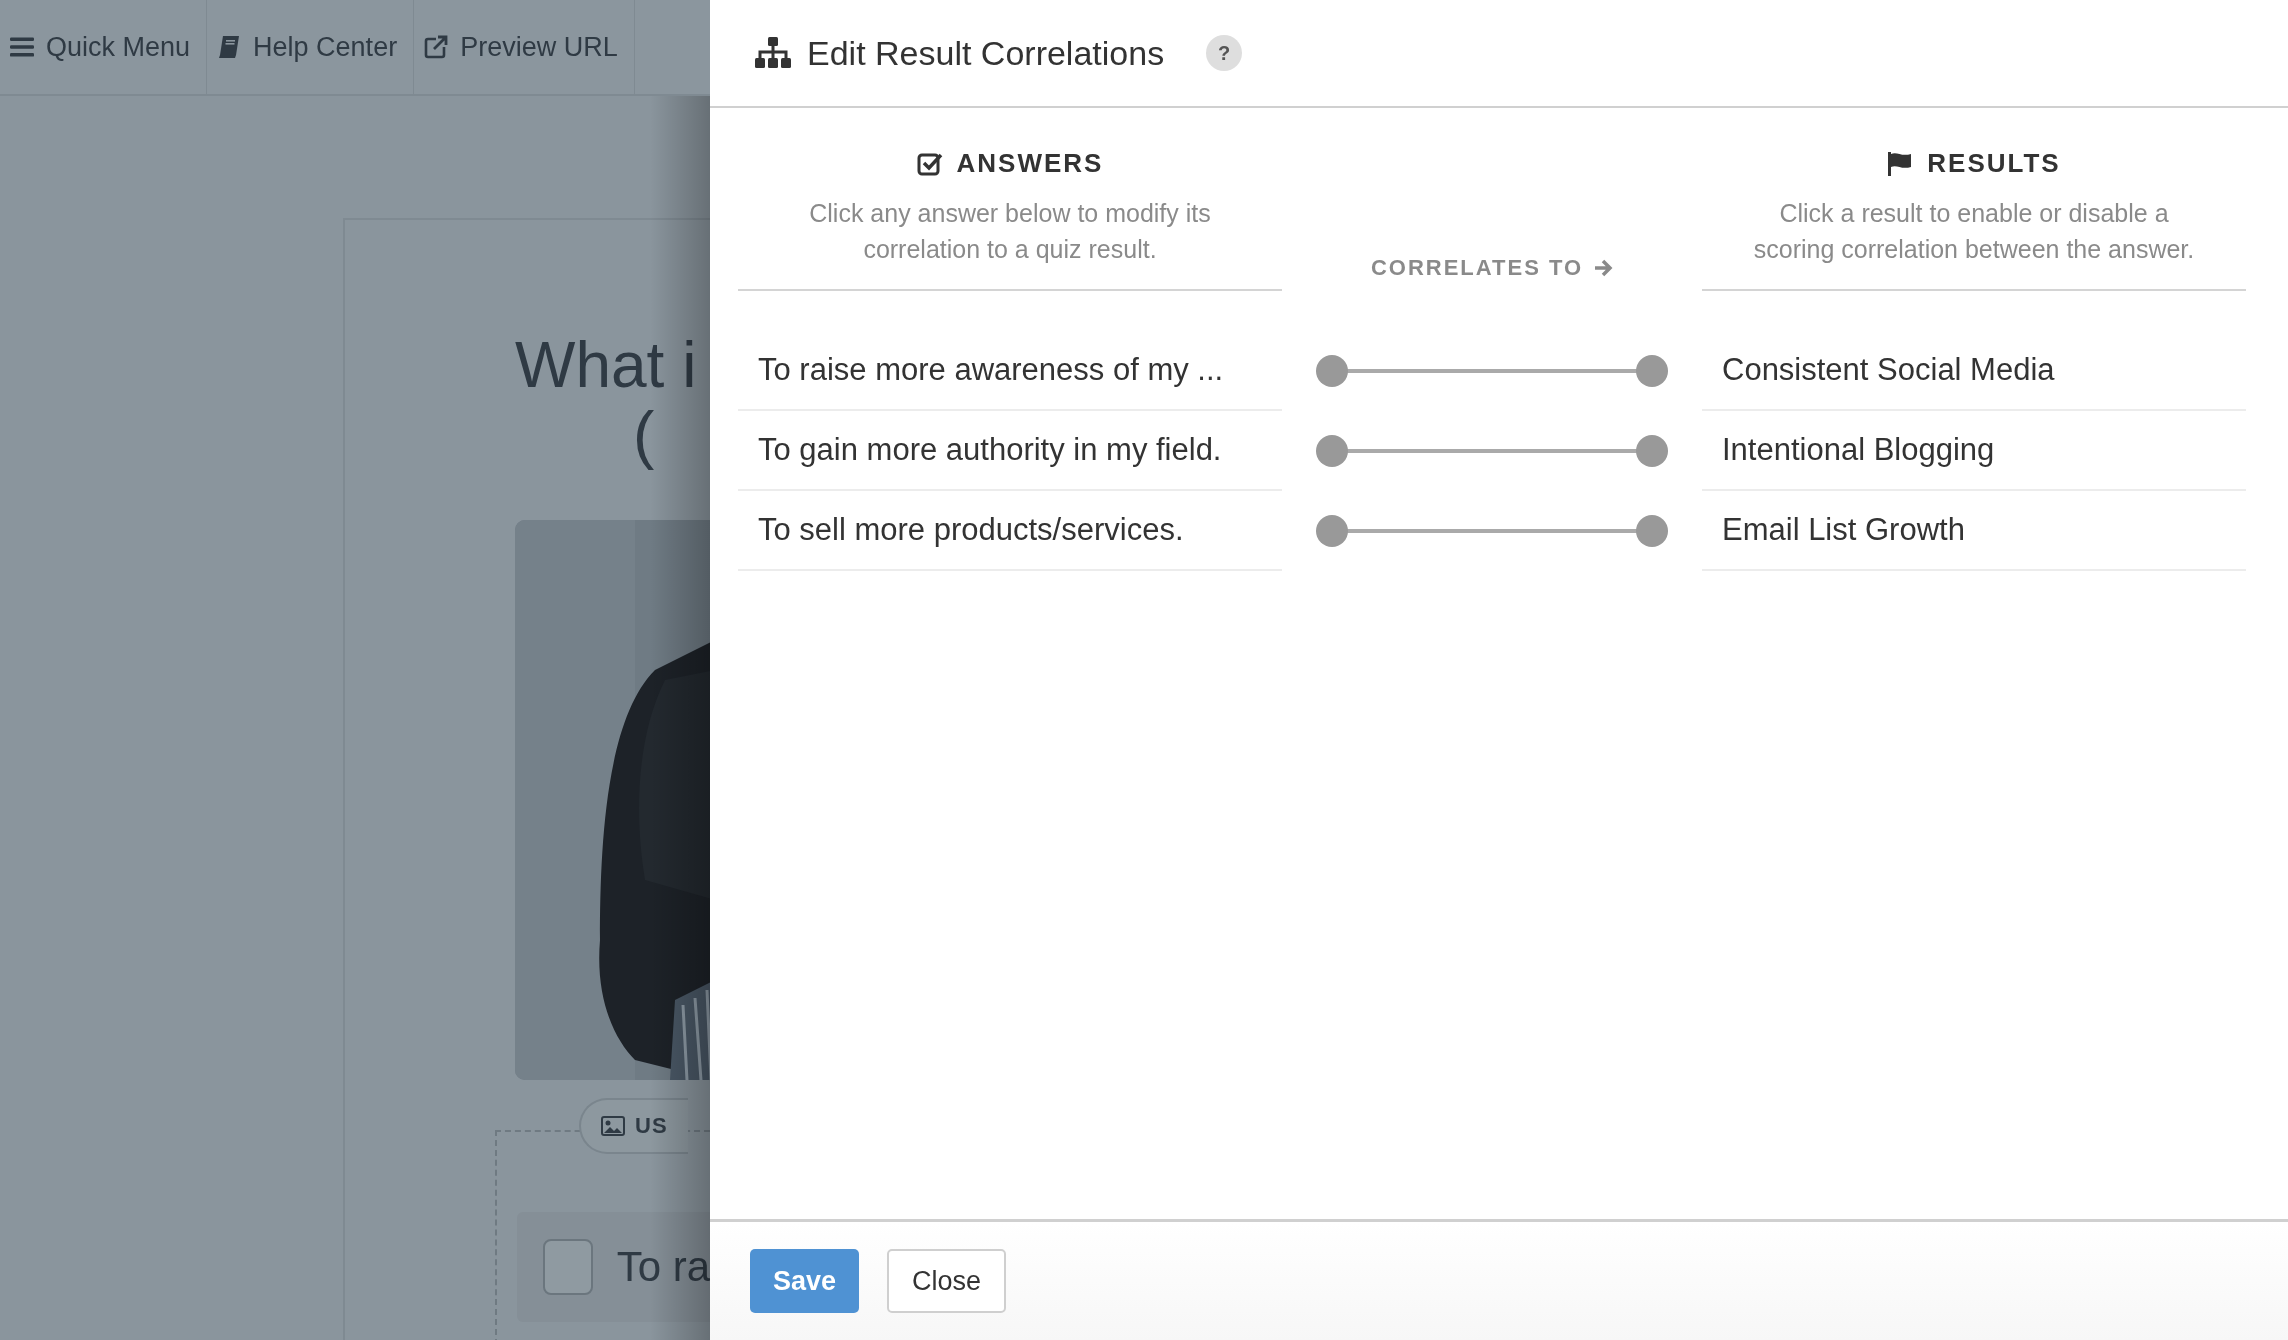 The image size is (2288, 1340). Describe the element at coordinates (436, 47) in the screenshot. I see `external-link-icon` at that location.